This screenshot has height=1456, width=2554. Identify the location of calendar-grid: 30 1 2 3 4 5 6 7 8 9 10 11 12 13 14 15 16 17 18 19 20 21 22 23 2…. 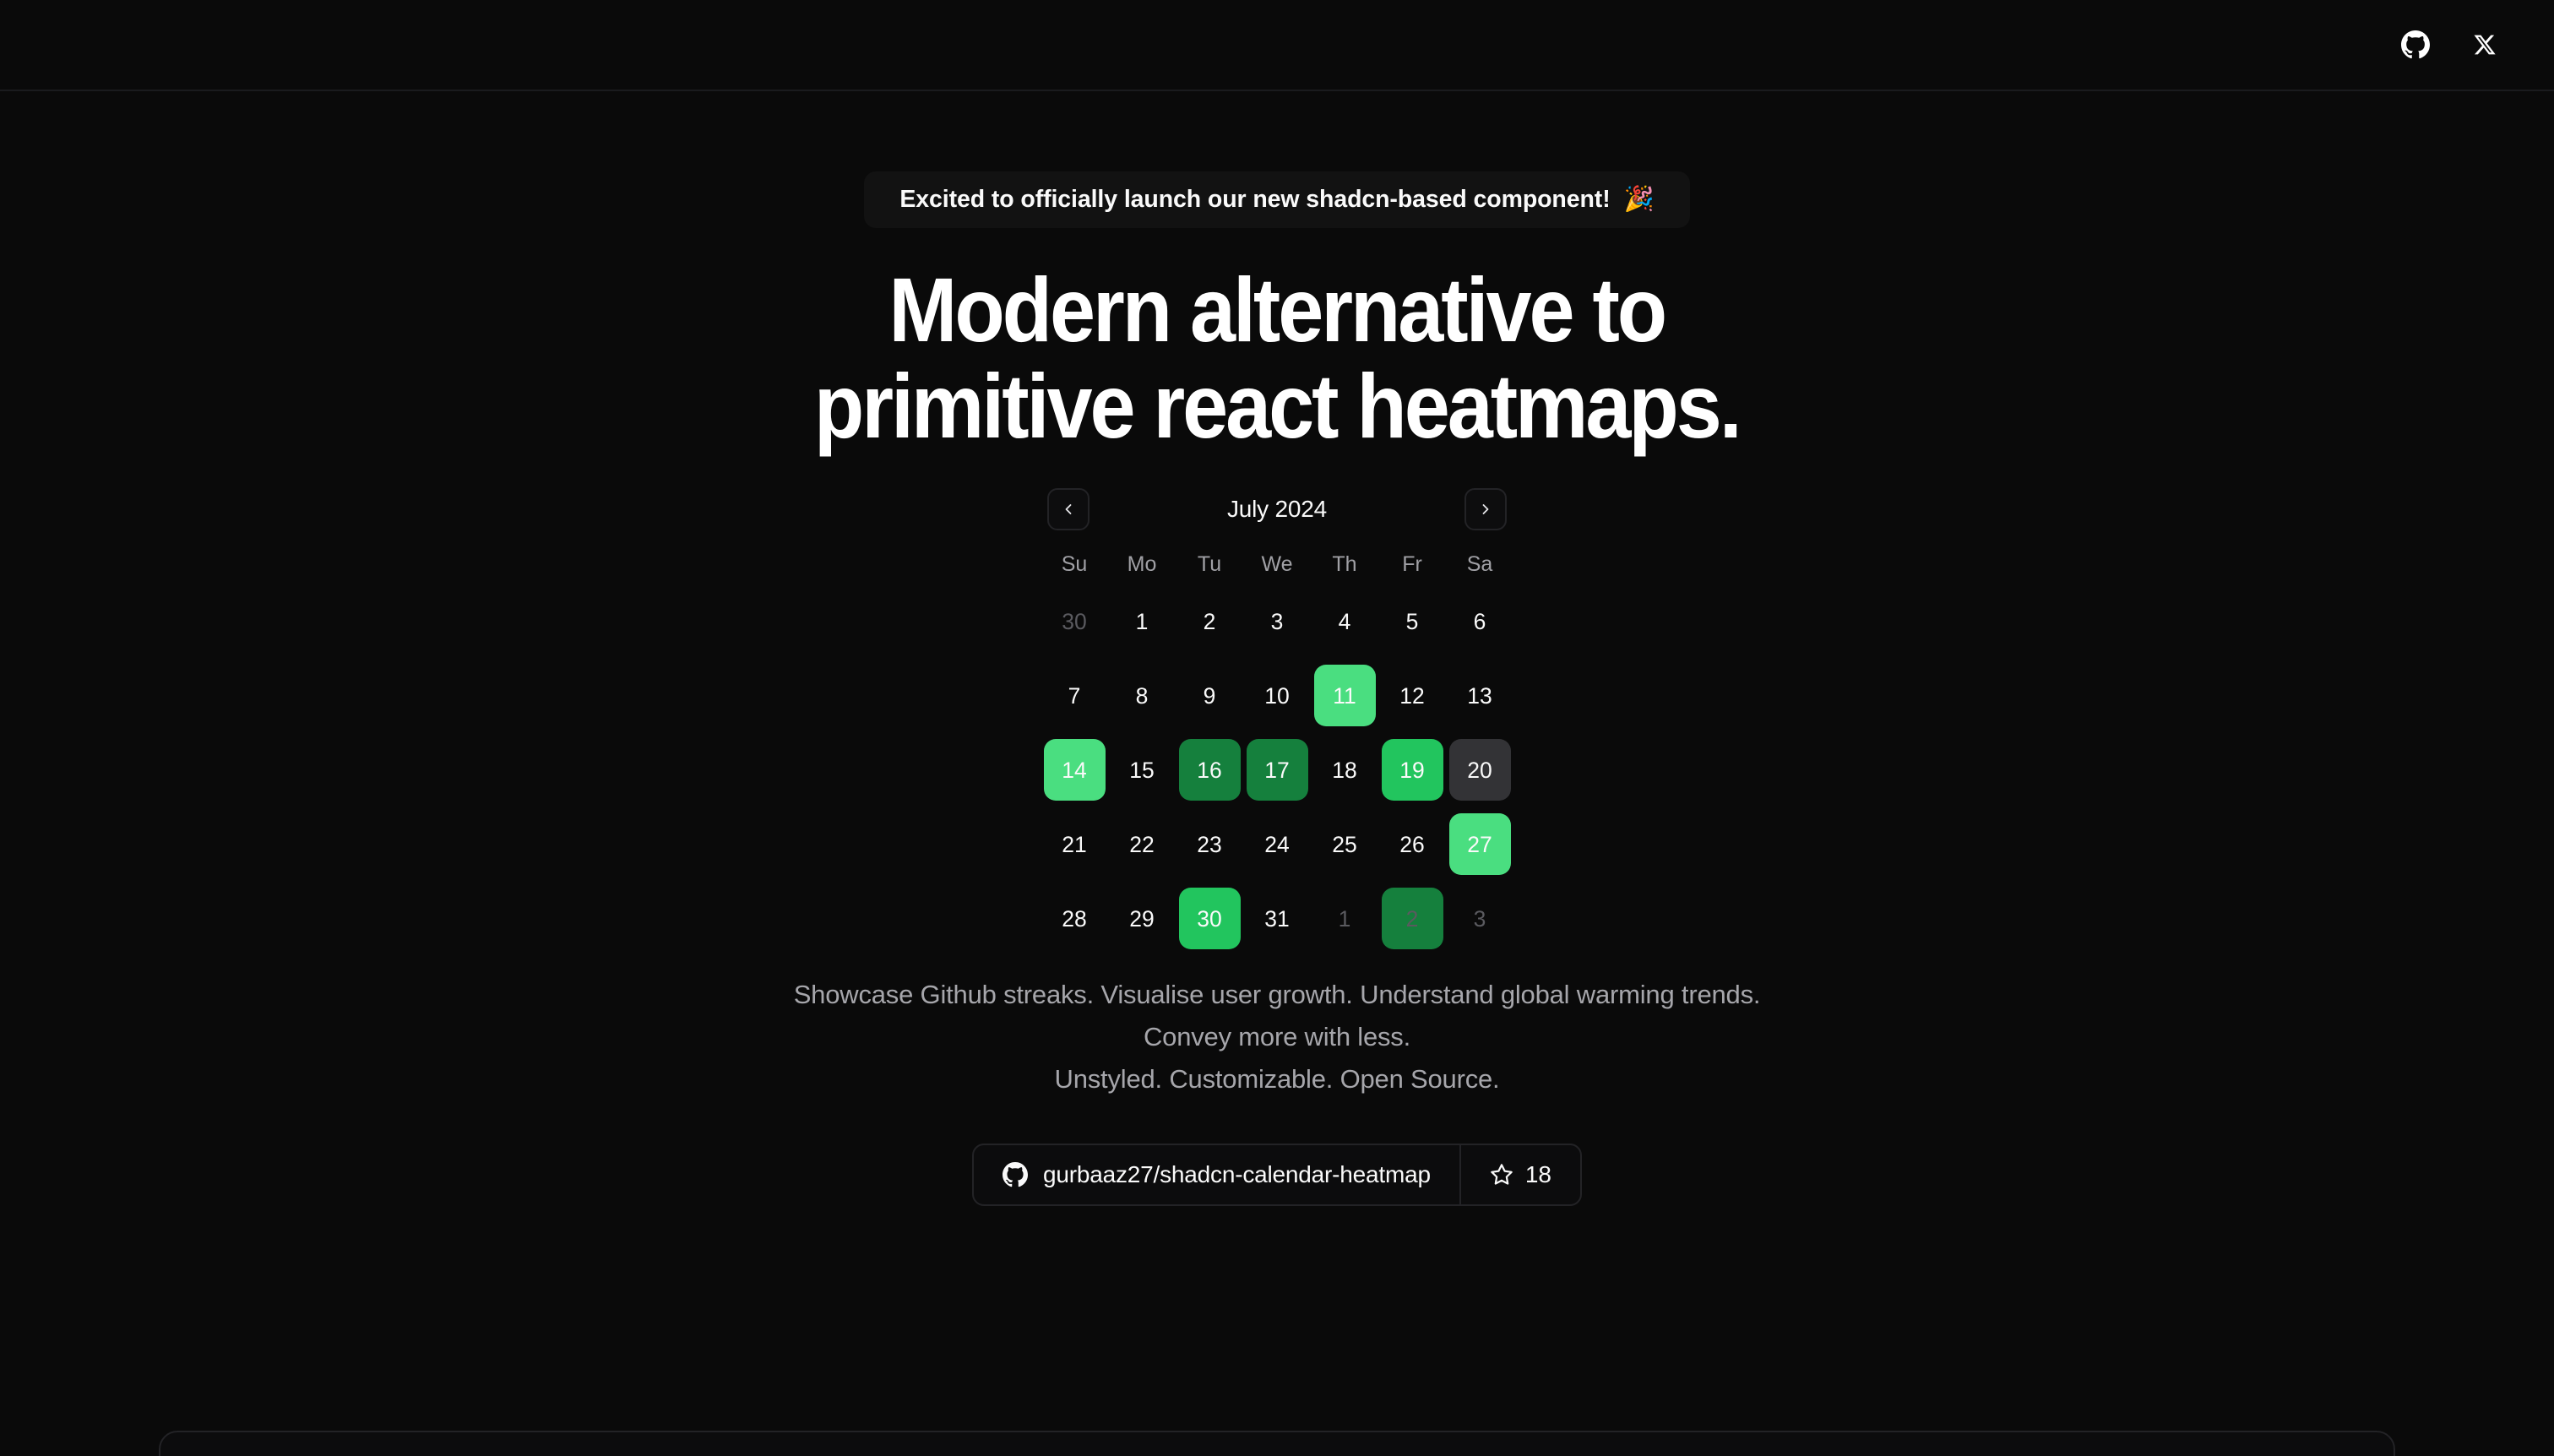
(1277, 770).